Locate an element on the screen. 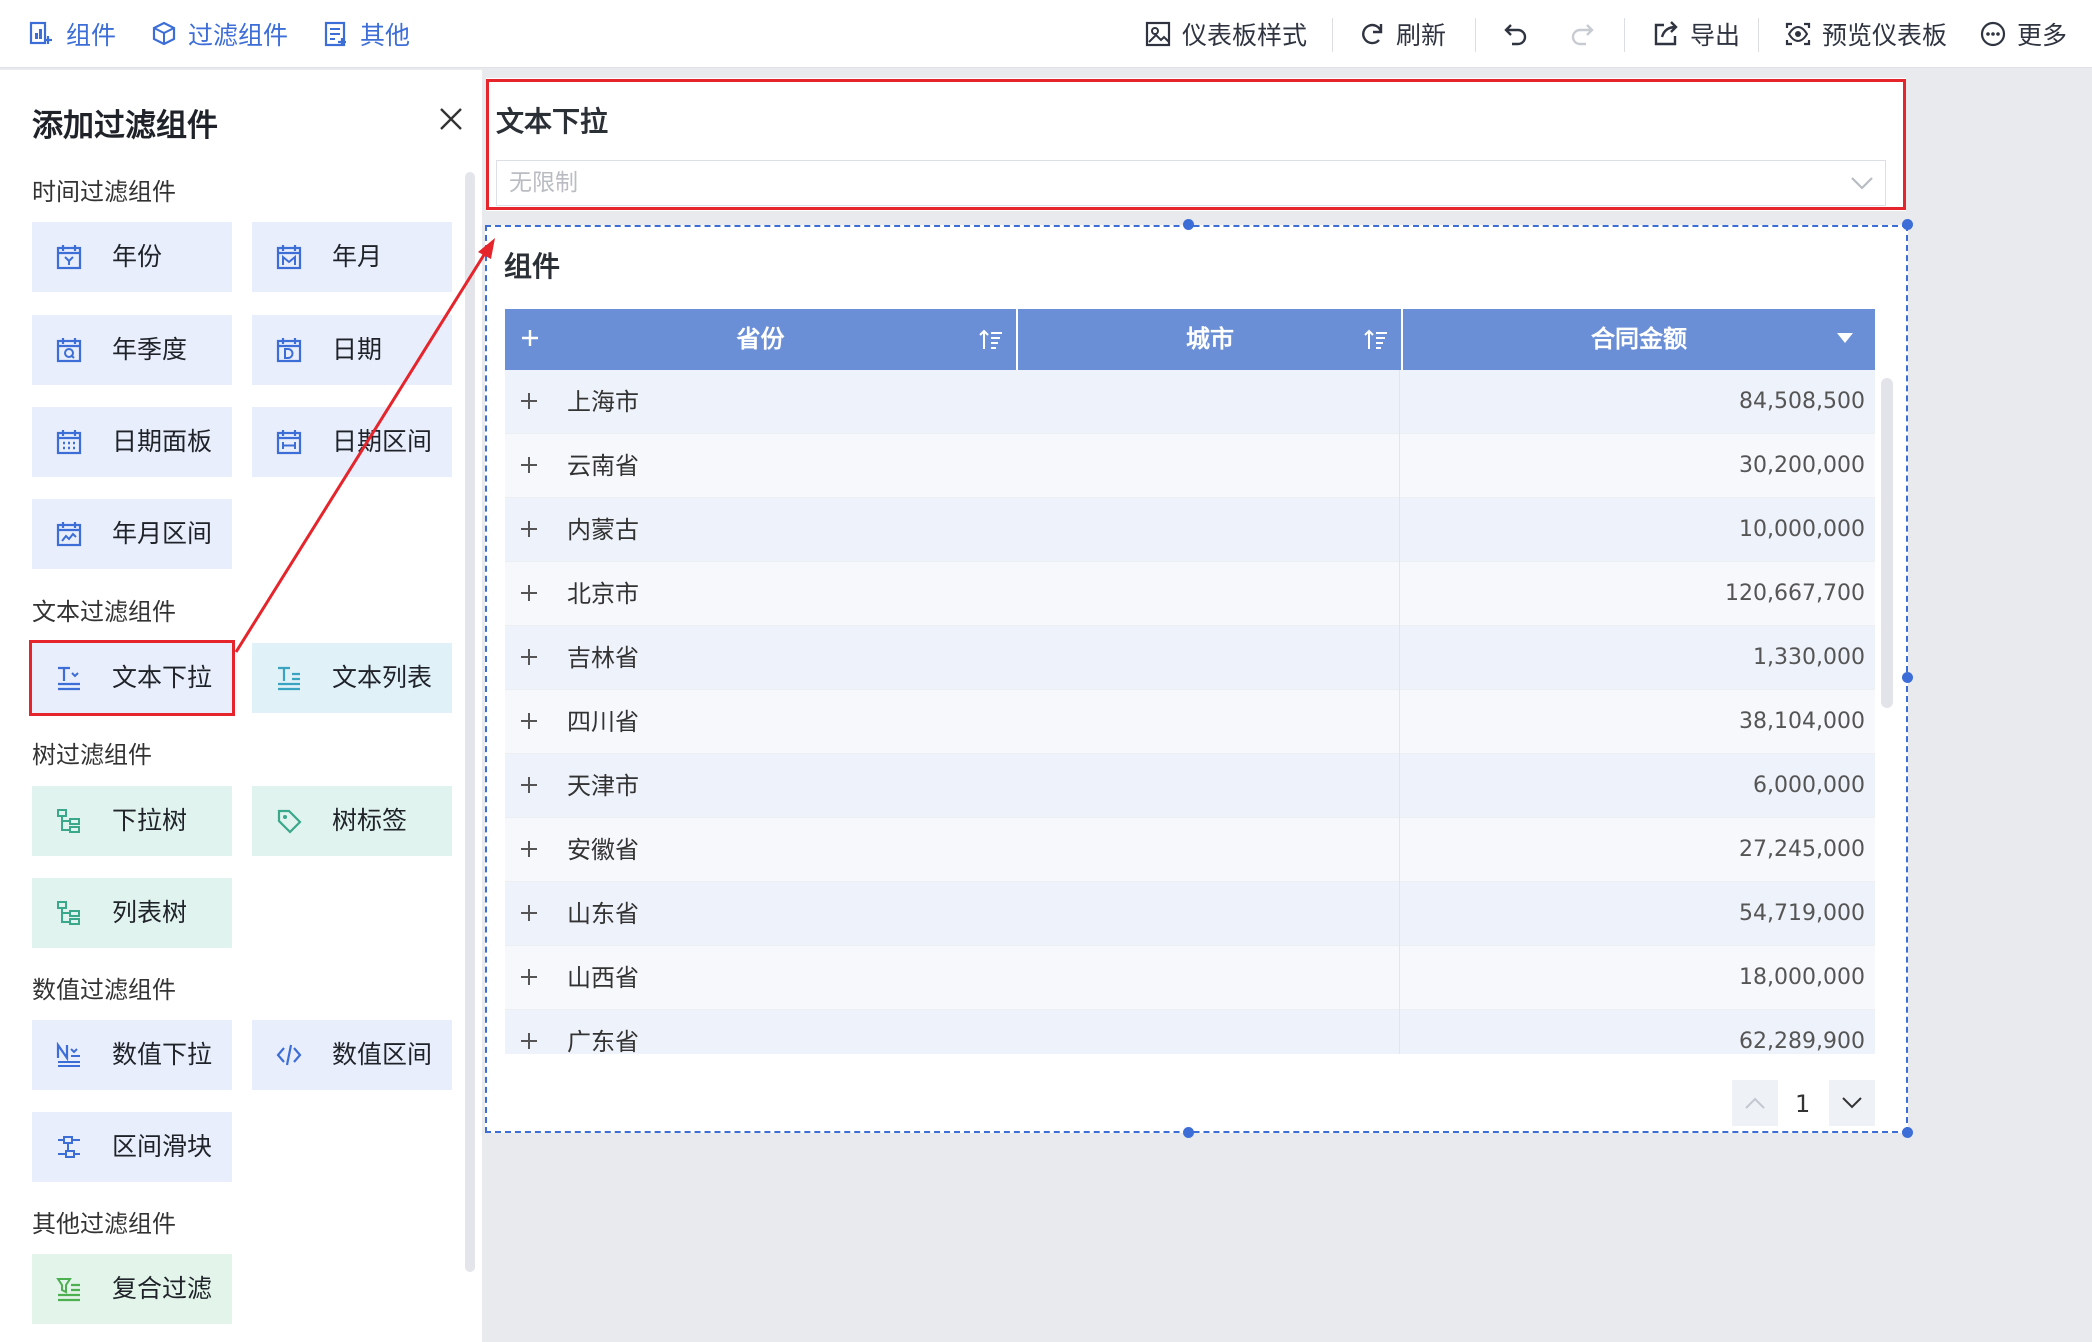 This screenshot has width=2092, height=1342. filter-date-panel-button: 日期面板 is located at coordinates (132, 442).